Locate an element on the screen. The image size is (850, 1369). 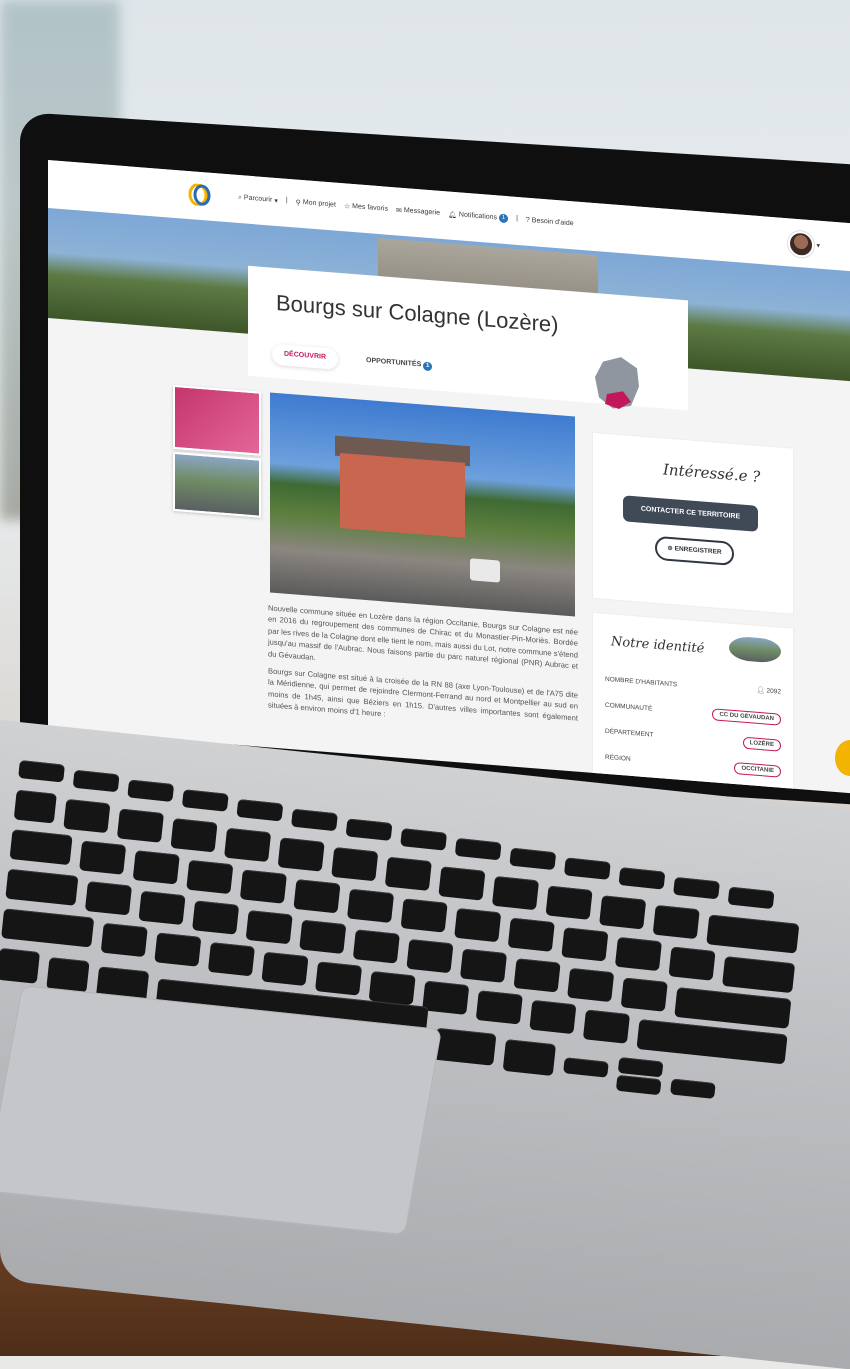
identity-row-departement: DÉPARTEMENT LOZÈRE is located at coordinates (693, 740).